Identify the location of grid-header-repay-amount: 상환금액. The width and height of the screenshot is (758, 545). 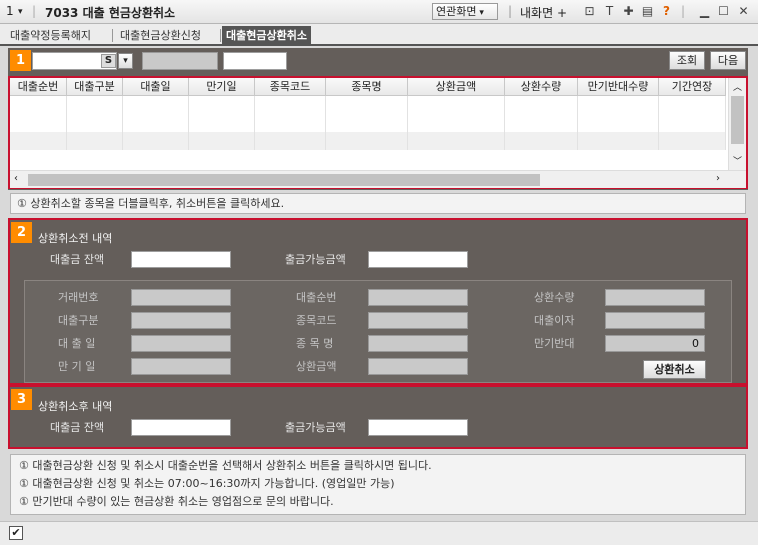
(456, 87).